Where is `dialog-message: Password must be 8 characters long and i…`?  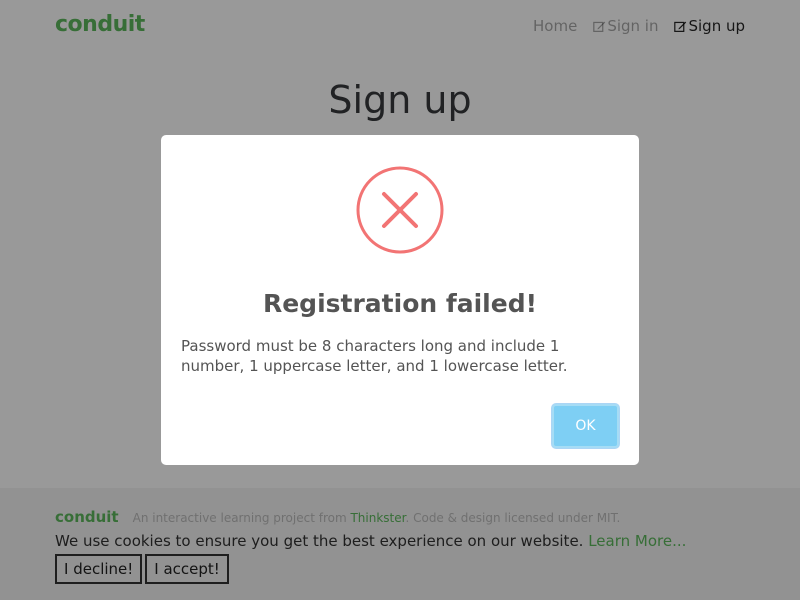
dialog-message: Password must be 8 characters long and i… is located at coordinates (374, 356).